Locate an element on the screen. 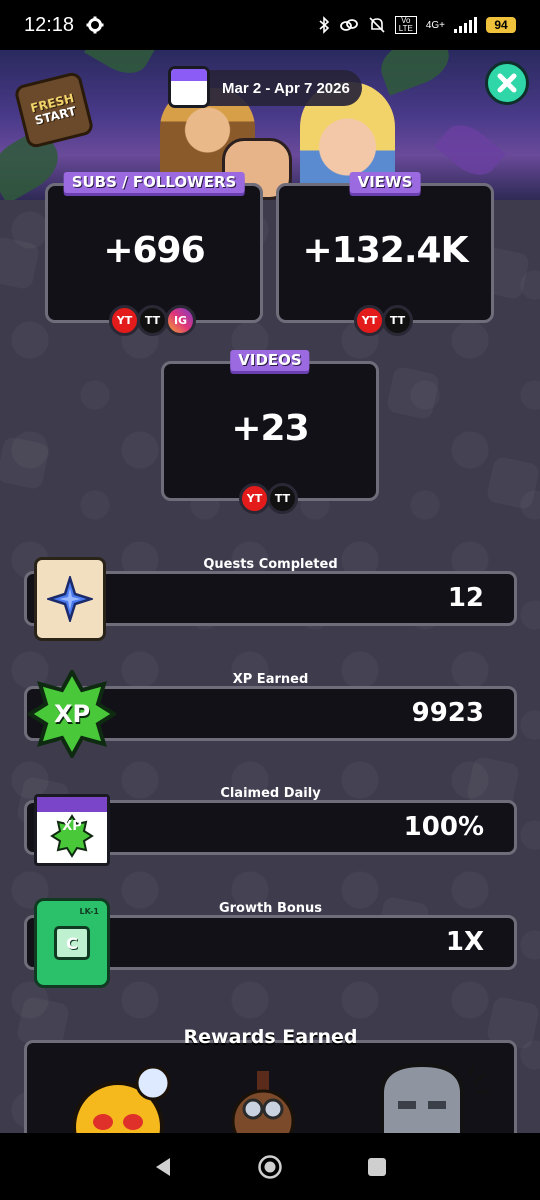 The width and height of the screenshot is (540, 1200). subs-followers-value: +696 is located at coordinates (154, 250).